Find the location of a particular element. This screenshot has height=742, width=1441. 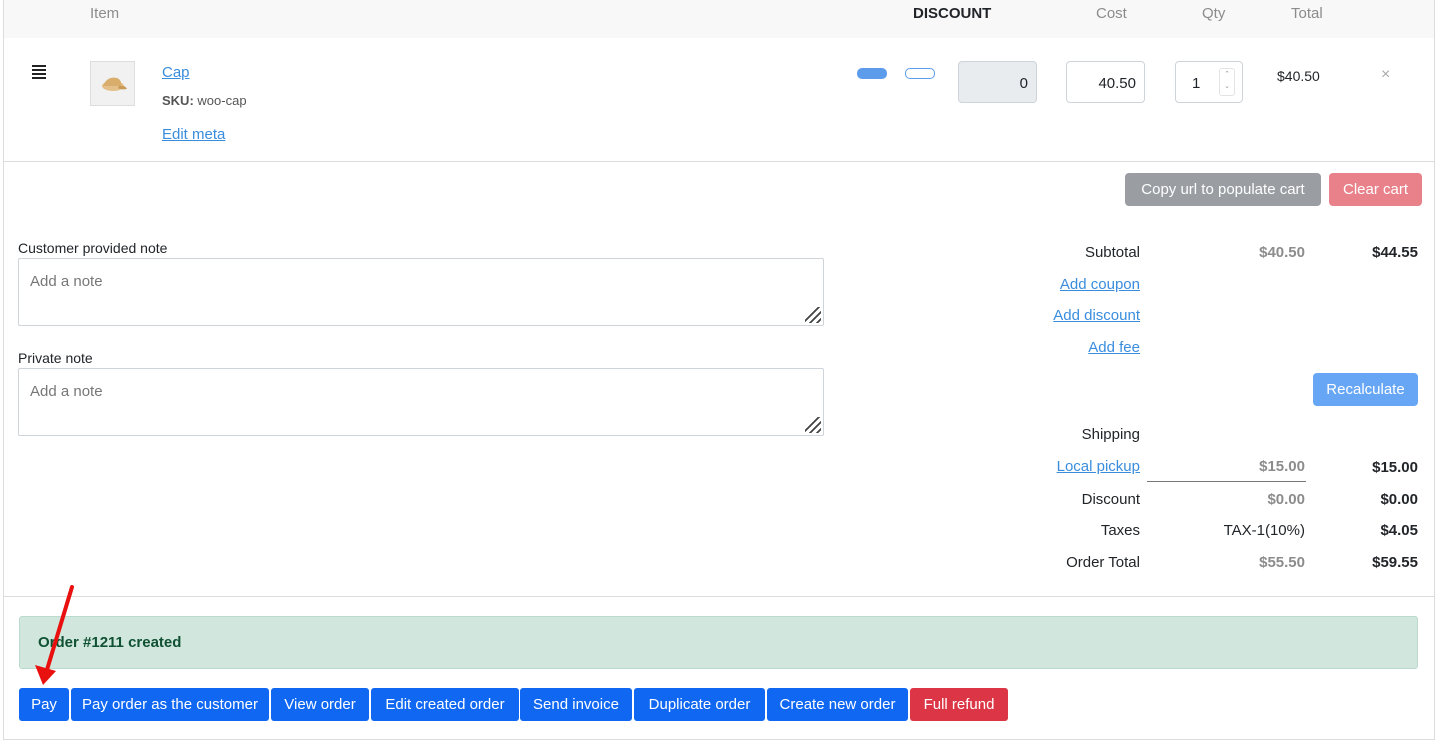

discount-type-toggle-fixed is located at coordinates (920, 73).